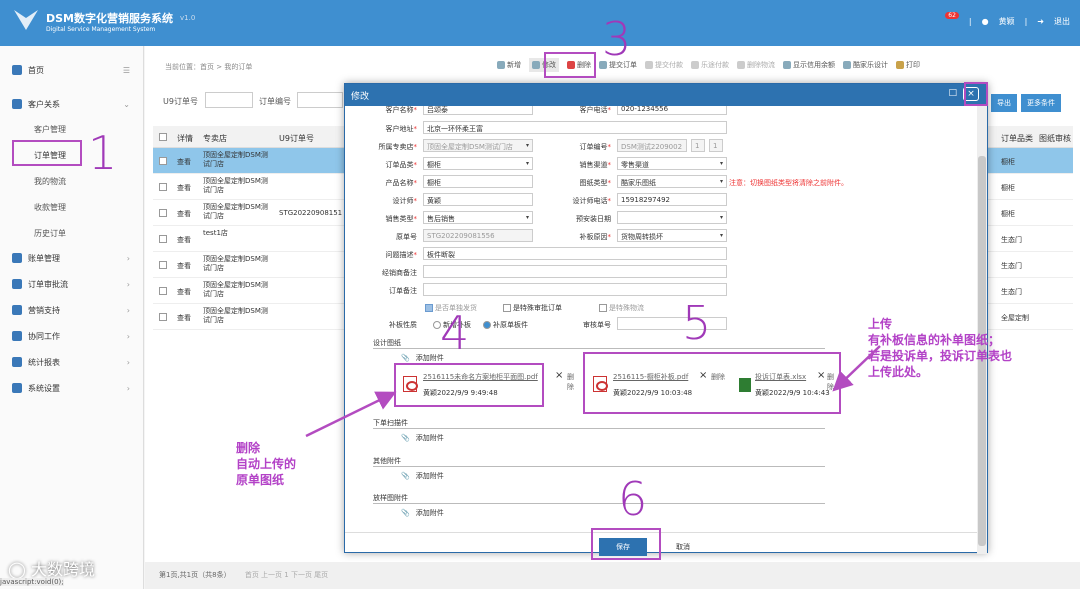 Image resolution: width=1080 pixels, height=589 pixels. What do you see at coordinates (593, 391) in the screenshot?
I see `annotation-arrows` at bounding box center [593, 391].